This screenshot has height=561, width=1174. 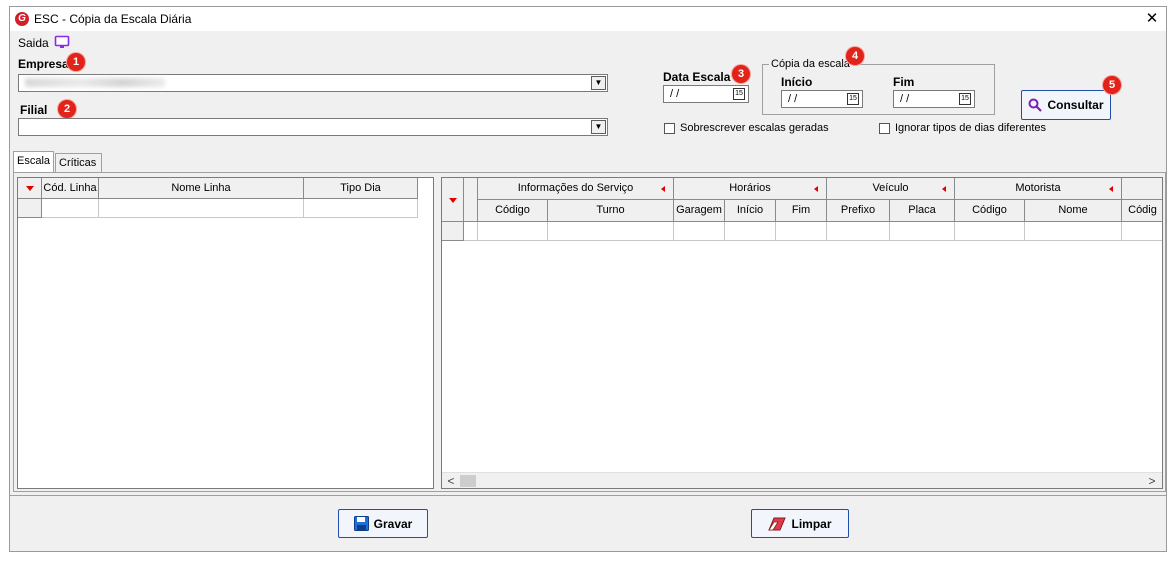 I want to click on badge-2: 2, so click(x=67, y=109).